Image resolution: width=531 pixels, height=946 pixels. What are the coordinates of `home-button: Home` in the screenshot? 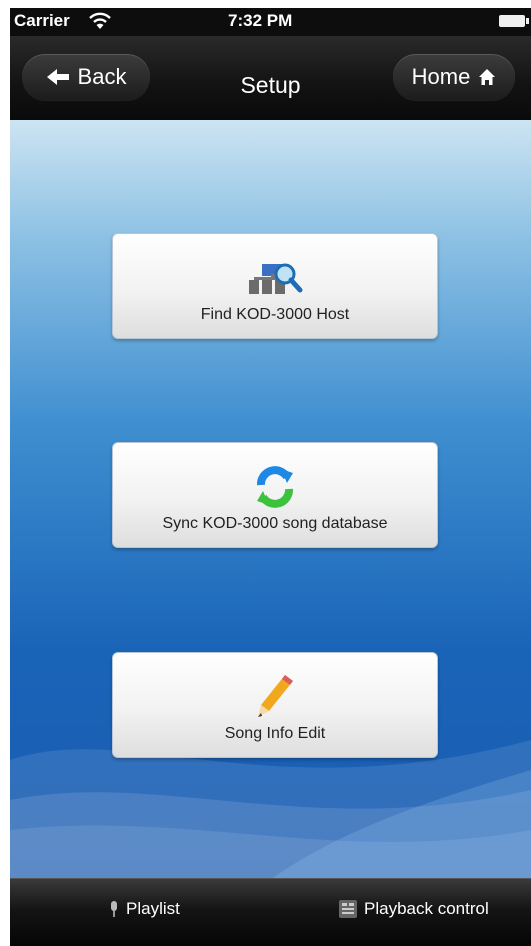 It's located at (454, 77).